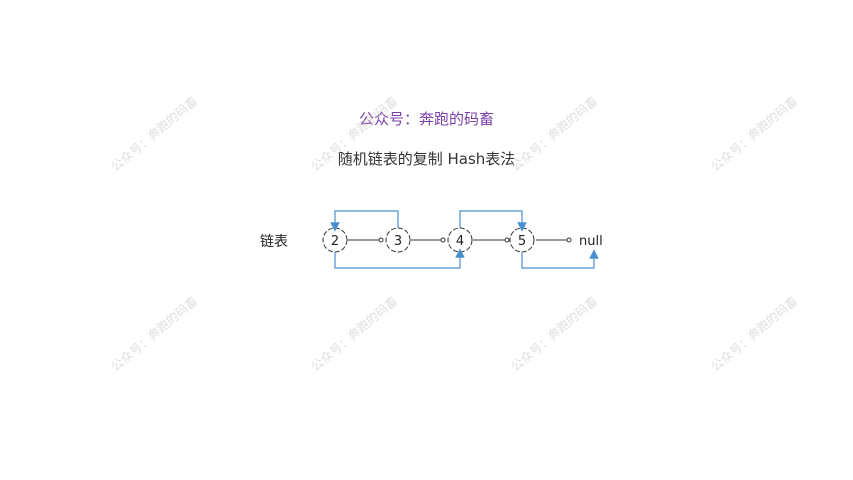 Image resolution: width=853 pixels, height=480 pixels. I want to click on linked-list-diagram: 链表 2 3 4 5 null, so click(431, 239).